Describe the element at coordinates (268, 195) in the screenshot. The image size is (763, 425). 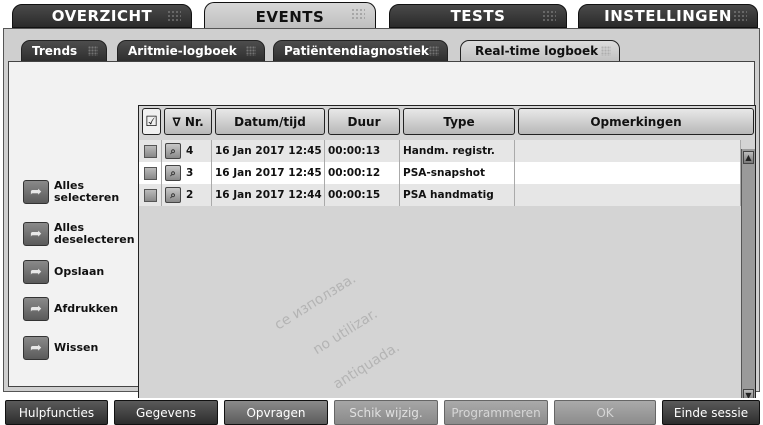
I see `row-datetime: 16 Jan 2017 12:44` at that location.